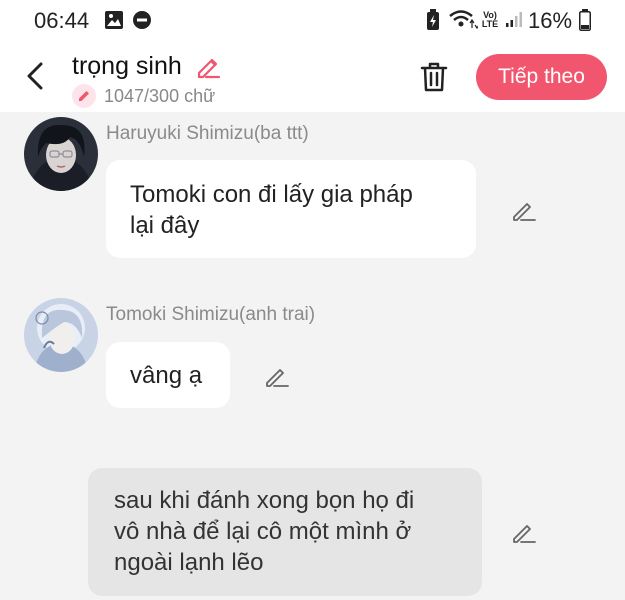 This screenshot has height=600, width=625. I want to click on avatar-haruyuki, so click(61, 154).